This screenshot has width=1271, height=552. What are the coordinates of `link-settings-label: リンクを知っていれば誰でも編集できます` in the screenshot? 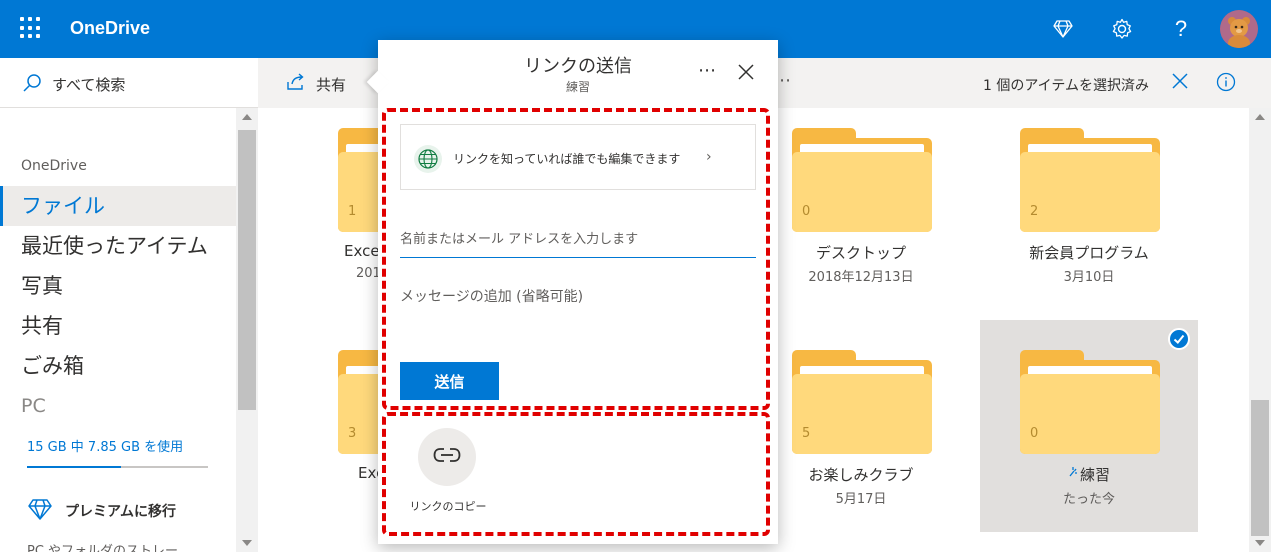 It's located at (567, 159).